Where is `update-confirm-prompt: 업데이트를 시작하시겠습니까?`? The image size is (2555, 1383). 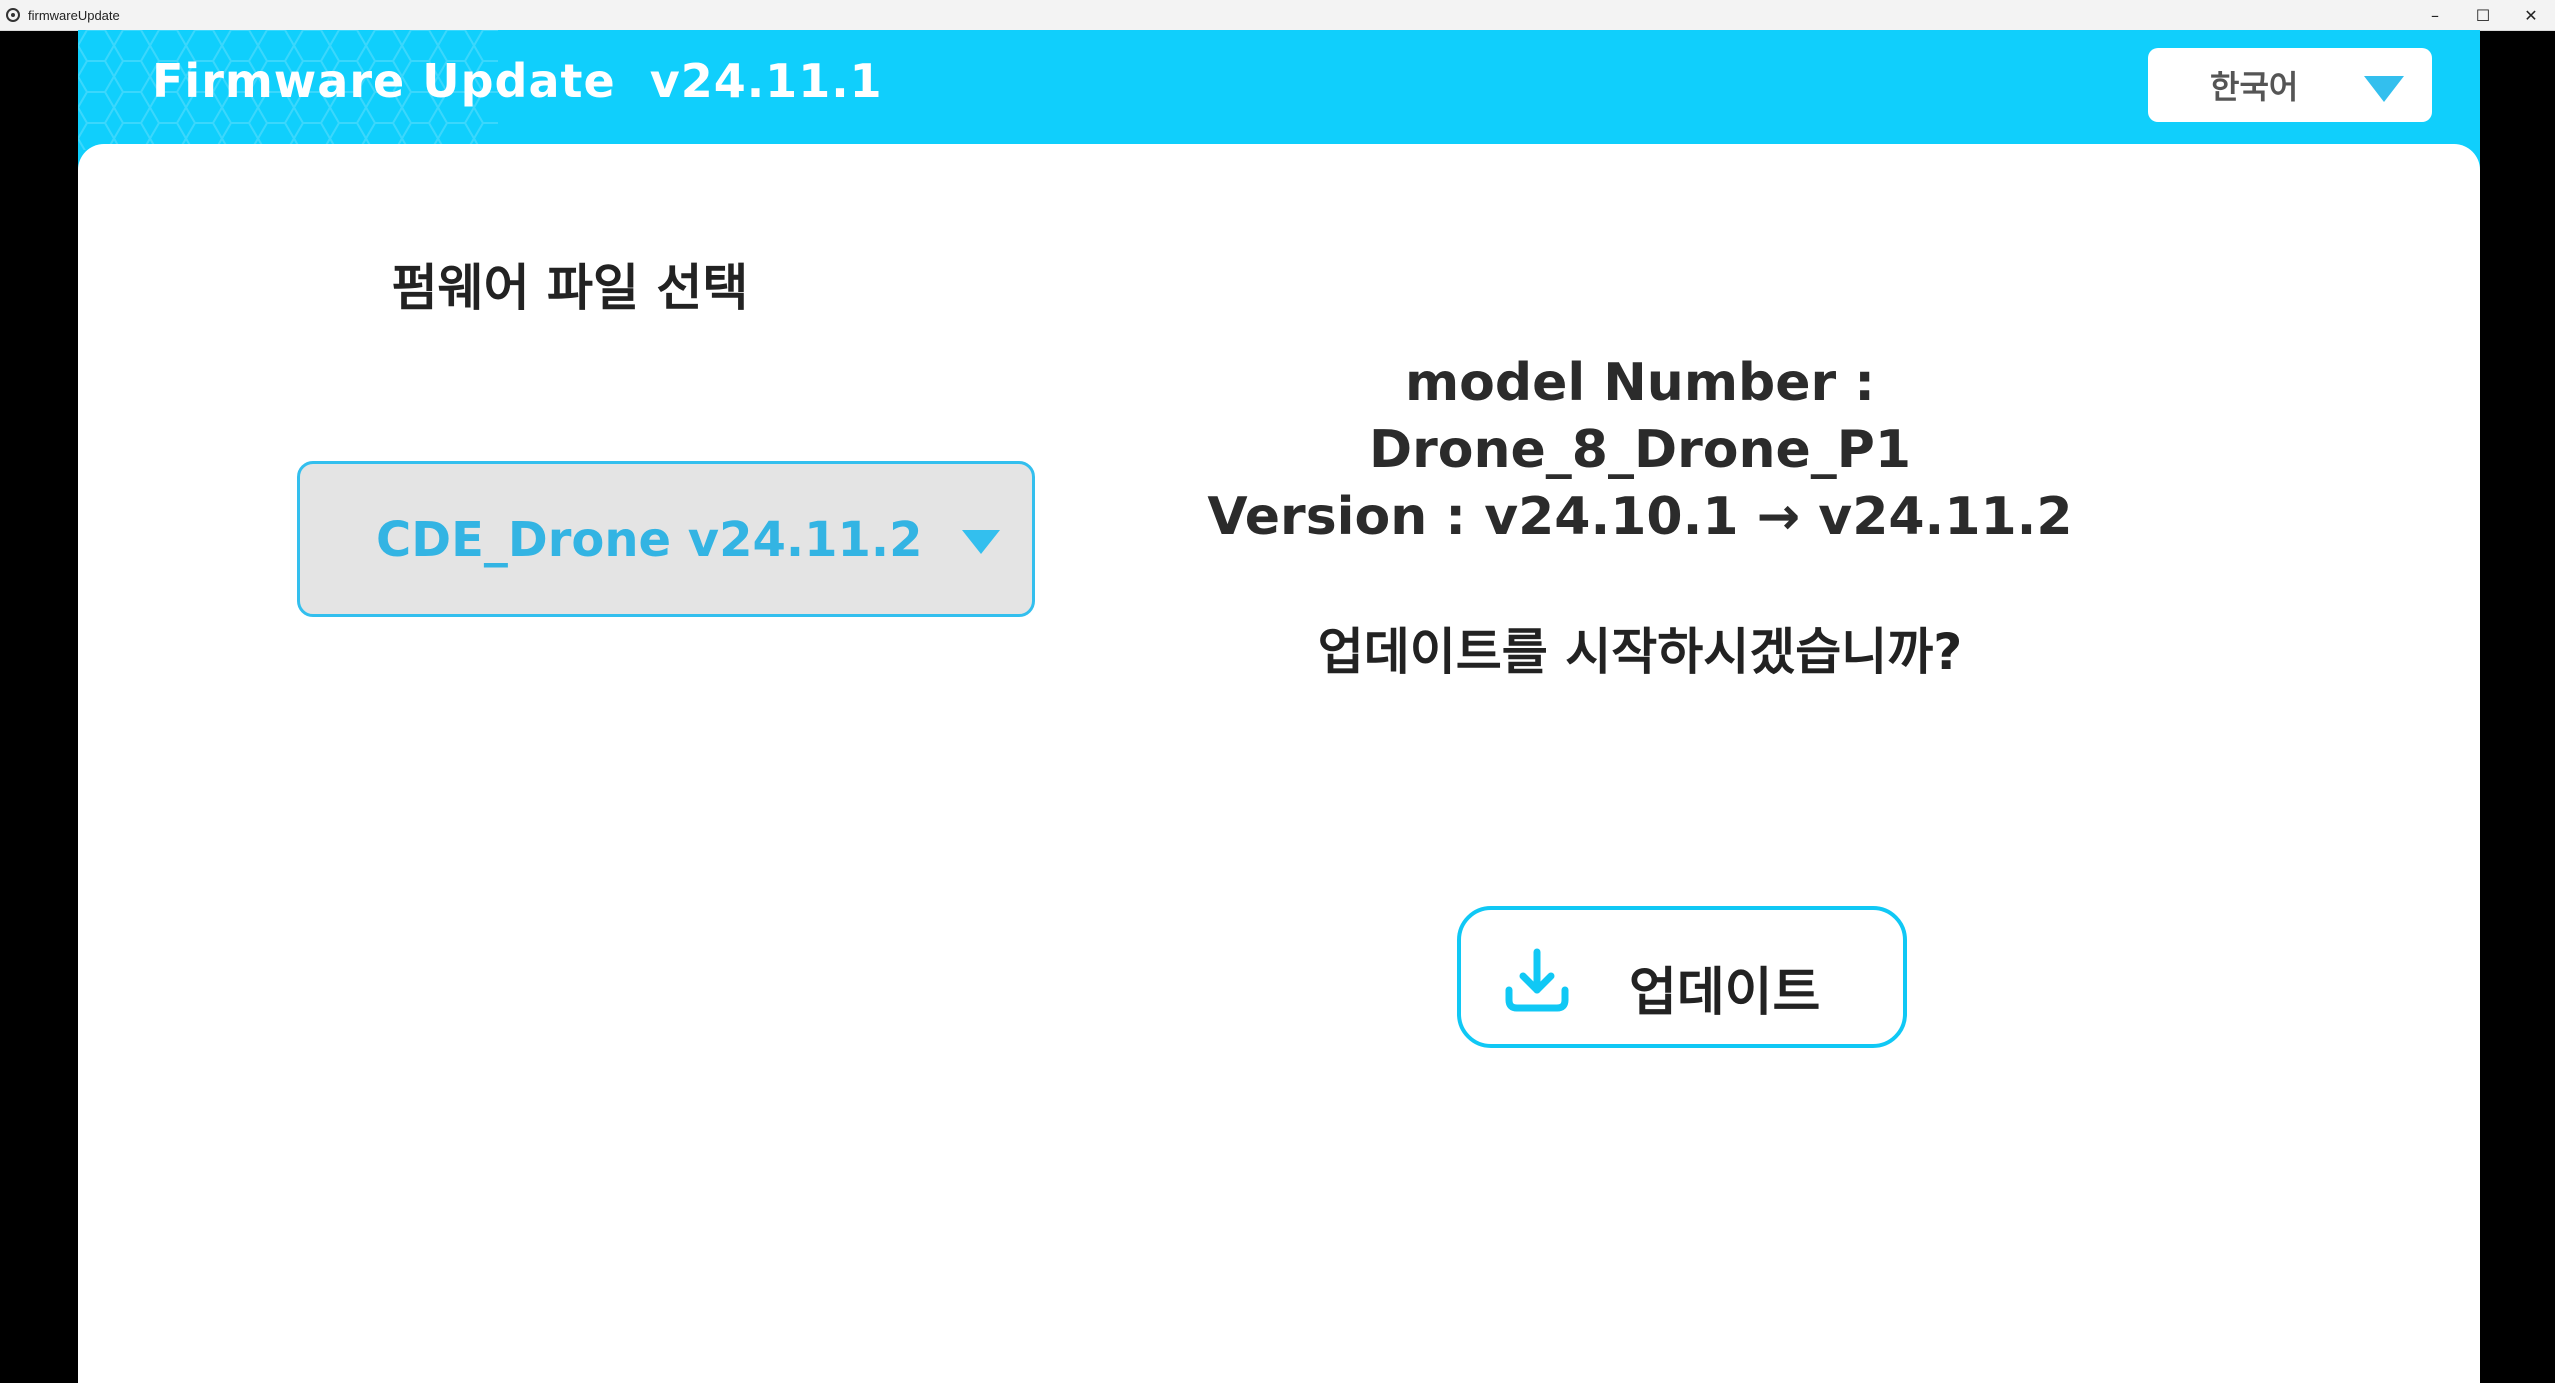
update-confirm-prompt: 업데이트를 시작하시겠습니까? is located at coordinates (1640, 652).